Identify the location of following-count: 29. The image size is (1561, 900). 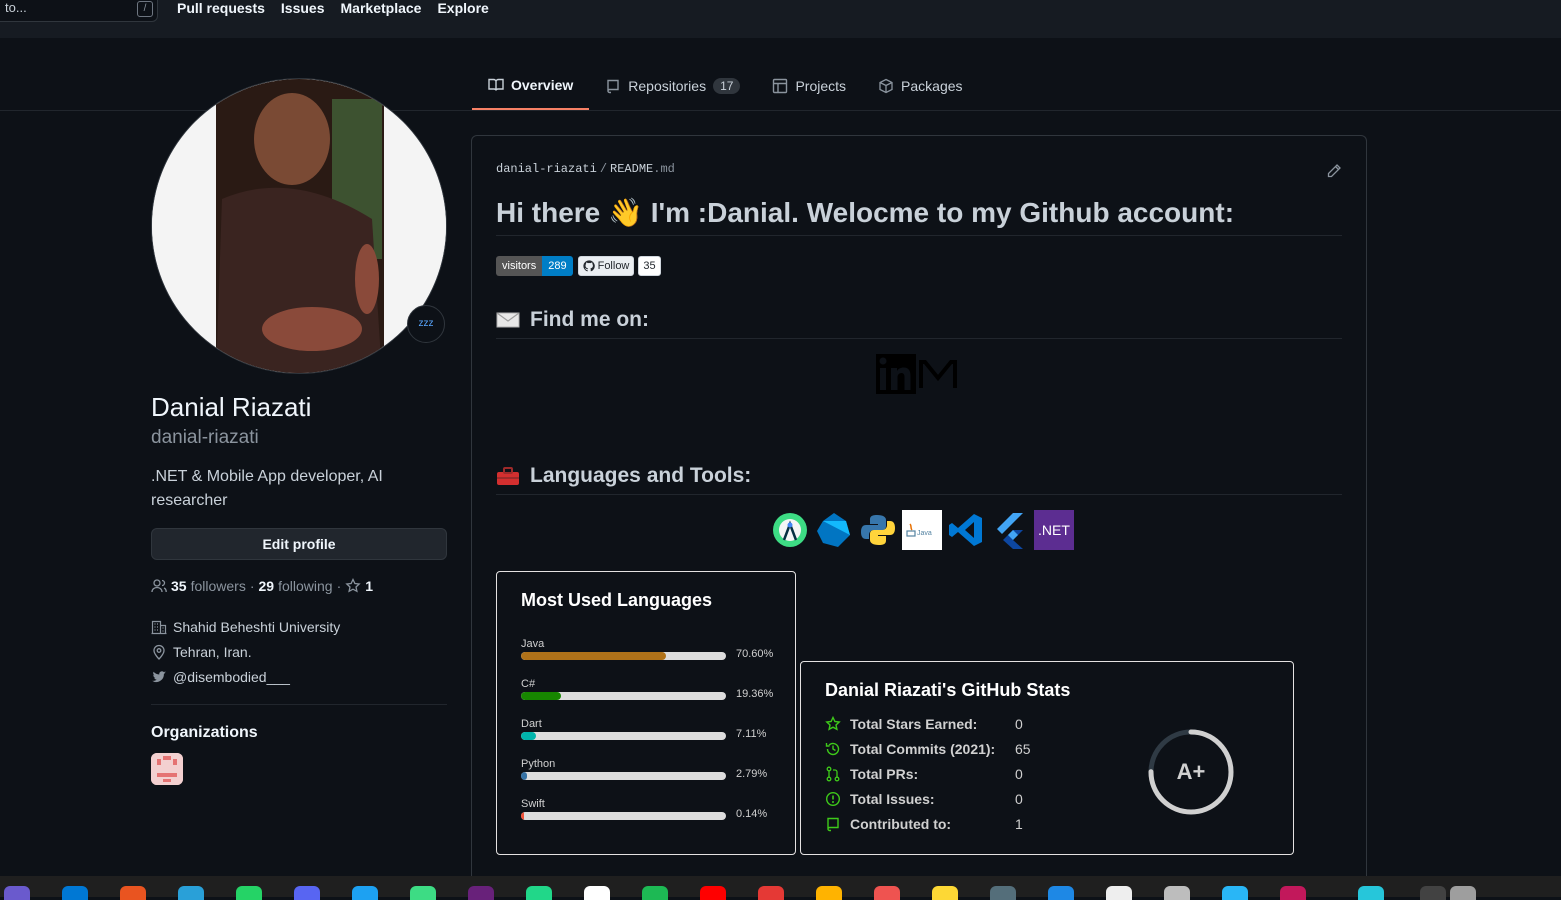
(267, 586).